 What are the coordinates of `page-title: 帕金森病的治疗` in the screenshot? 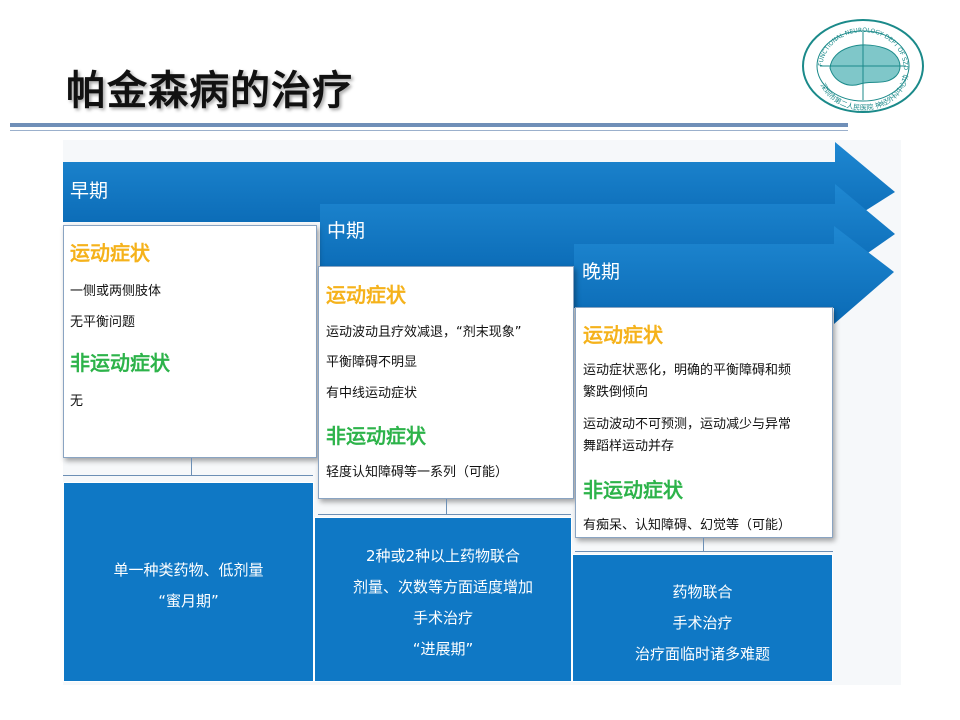 It's located at (209, 91).